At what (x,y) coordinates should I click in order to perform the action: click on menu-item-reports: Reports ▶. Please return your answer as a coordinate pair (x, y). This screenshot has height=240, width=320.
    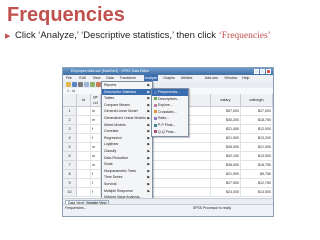
    Looking at the image, I should click on (127, 85).